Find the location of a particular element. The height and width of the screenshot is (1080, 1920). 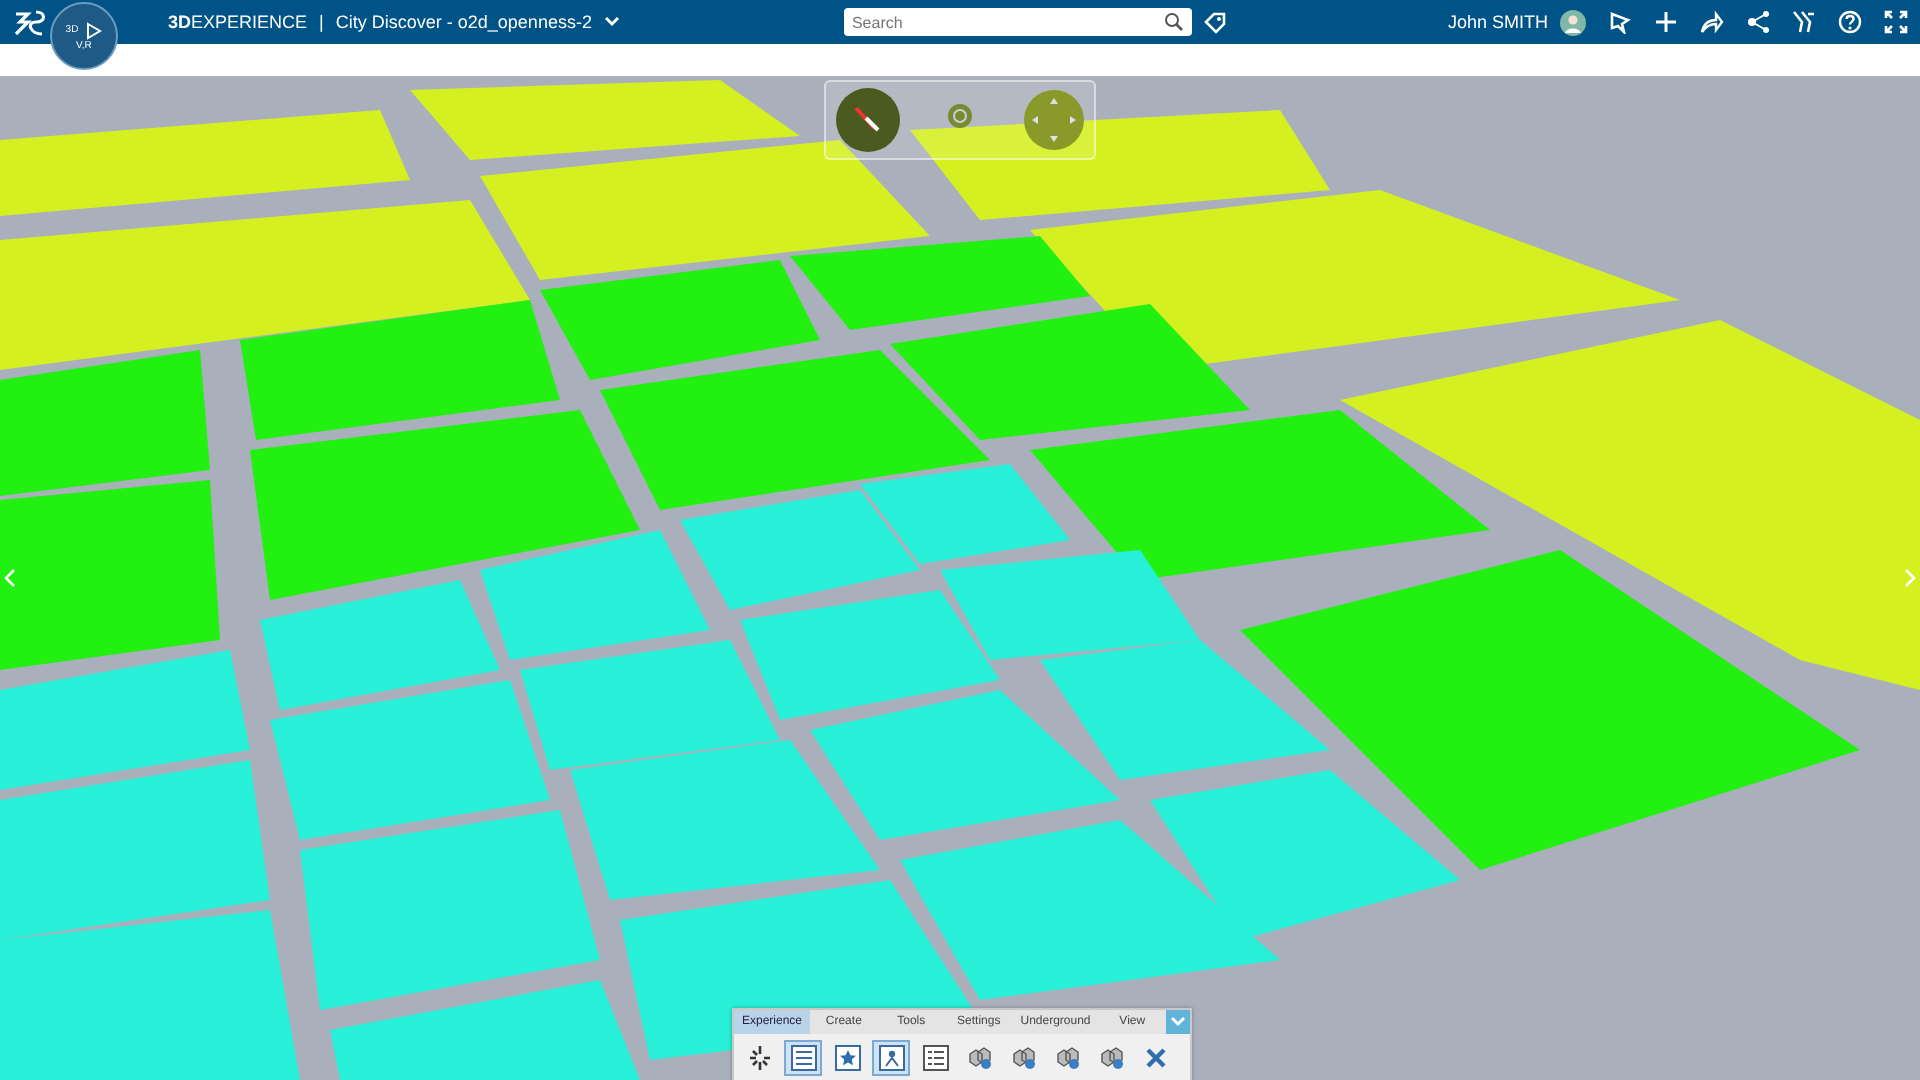

network-icon is located at coordinates (1758, 22).